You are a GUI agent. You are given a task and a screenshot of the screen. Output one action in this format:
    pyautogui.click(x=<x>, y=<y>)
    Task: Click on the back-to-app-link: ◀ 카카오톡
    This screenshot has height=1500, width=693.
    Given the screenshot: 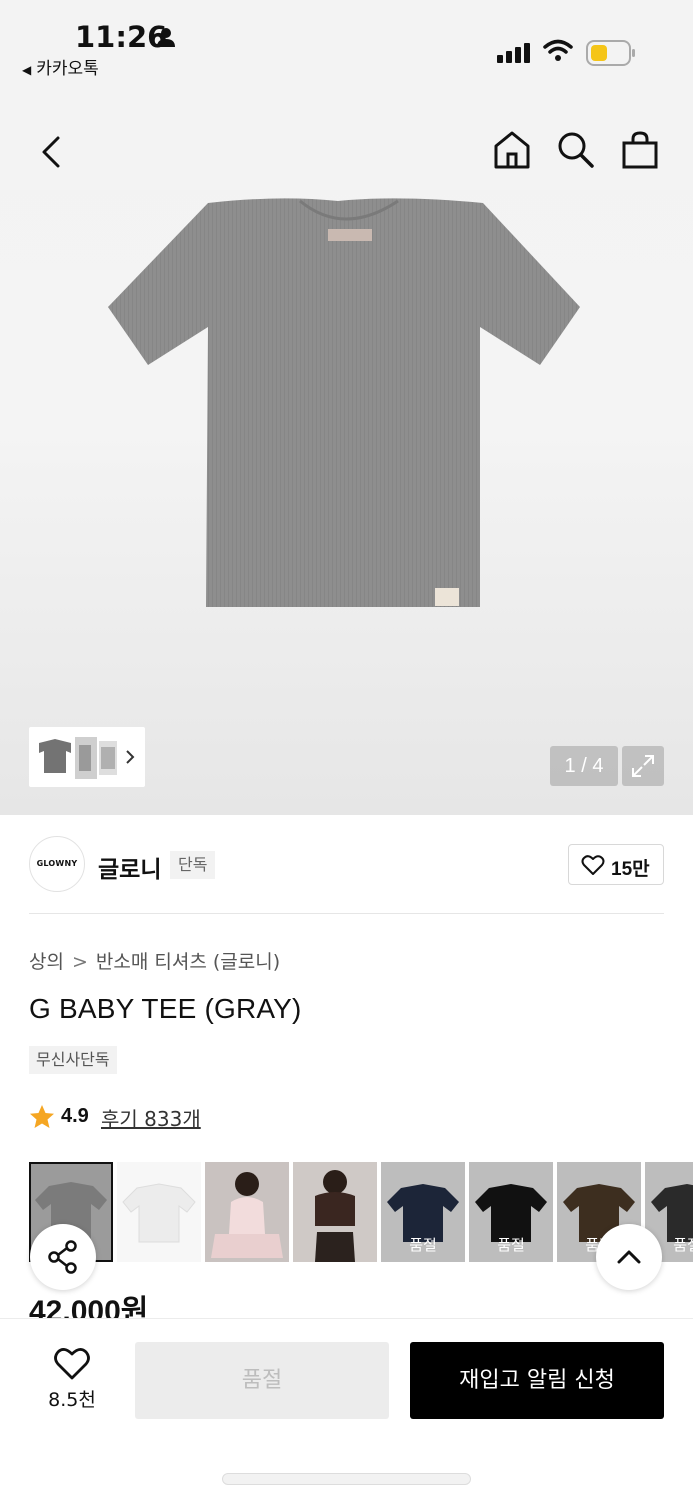 What is the action you would take?
    pyautogui.click(x=60, y=66)
    